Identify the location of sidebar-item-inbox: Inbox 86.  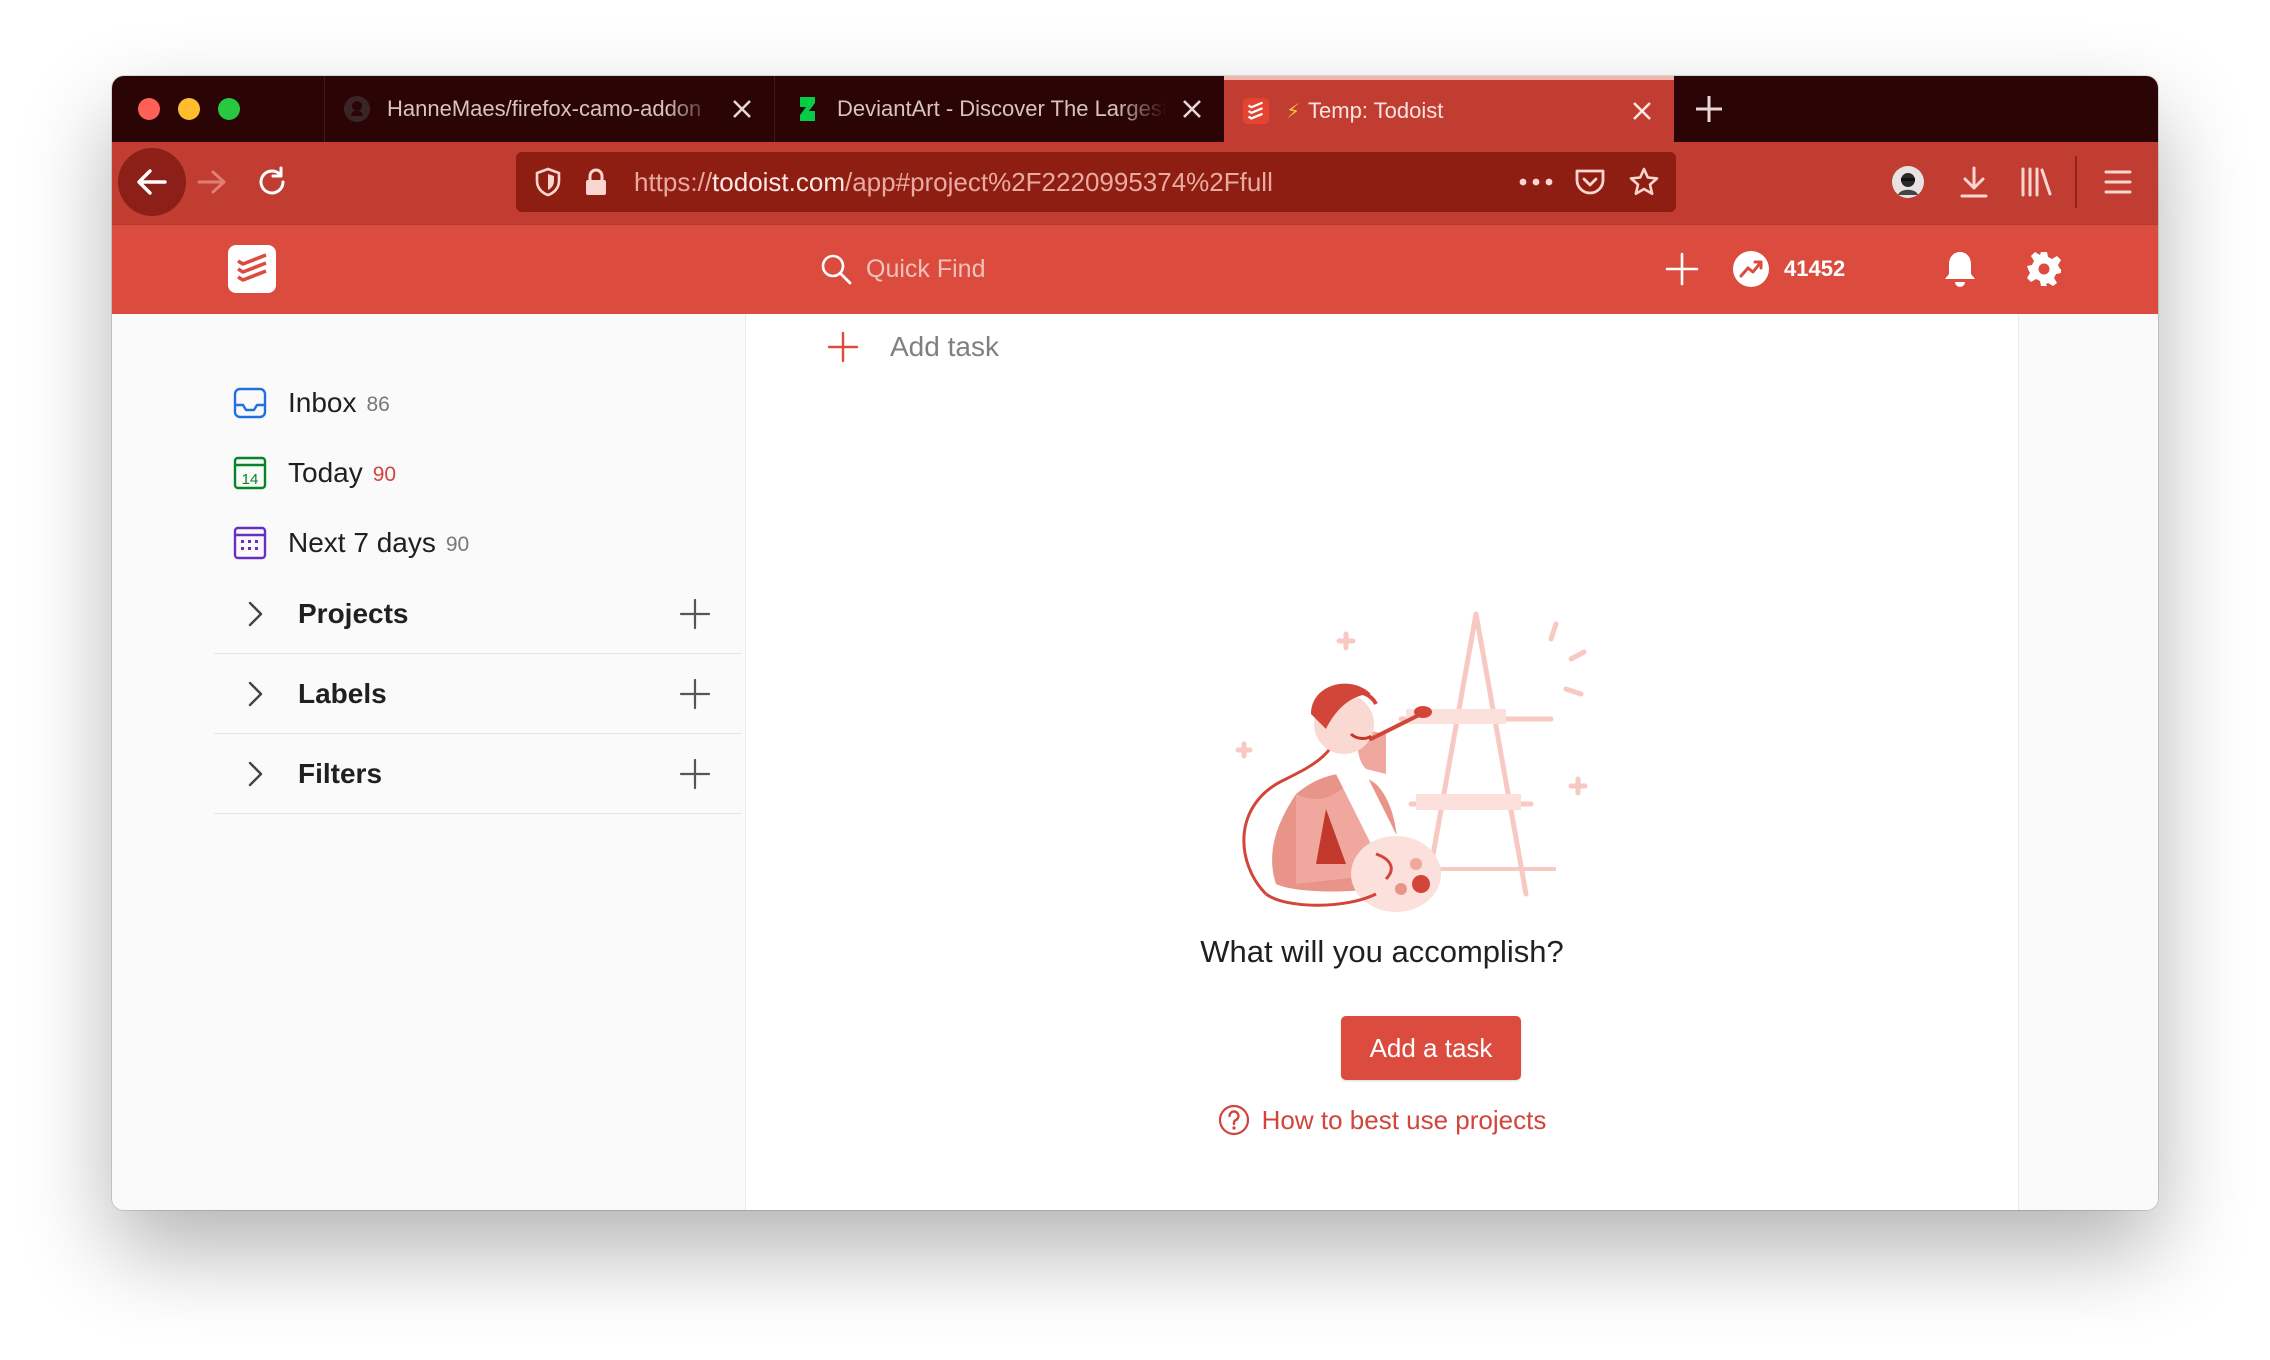
(311, 403).